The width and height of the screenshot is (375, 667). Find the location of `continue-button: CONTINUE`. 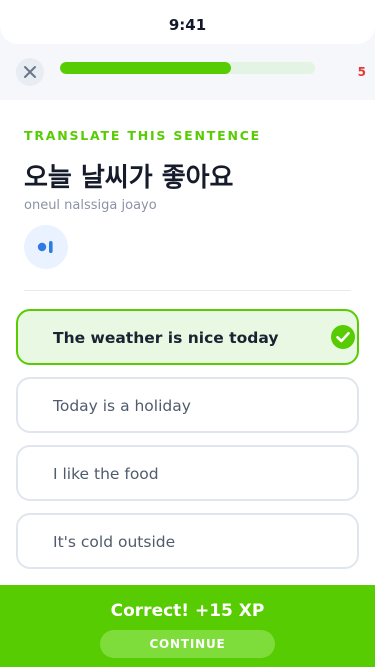

continue-button: CONTINUE is located at coordinates (187, 644).